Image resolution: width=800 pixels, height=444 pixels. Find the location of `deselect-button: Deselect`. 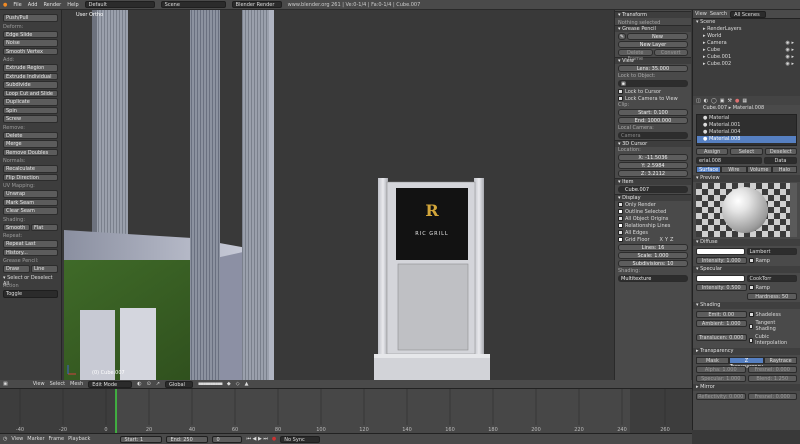

deselect-button: Deselect is located at coordinates (780, 151).